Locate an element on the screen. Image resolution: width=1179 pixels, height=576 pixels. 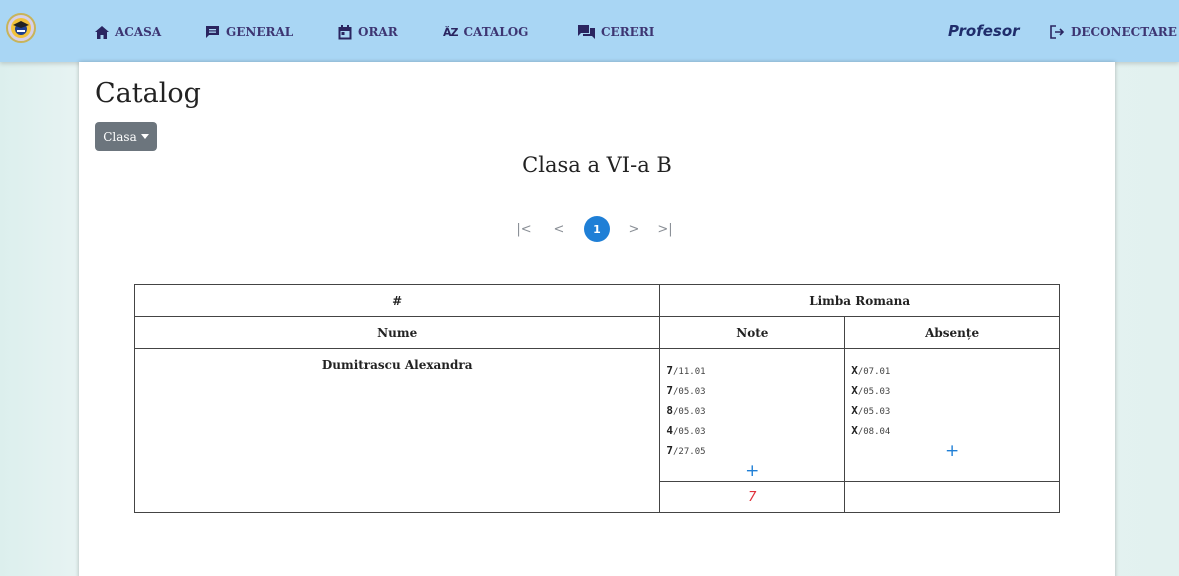
page-title: Catalog is located at coordinates (148, 93).